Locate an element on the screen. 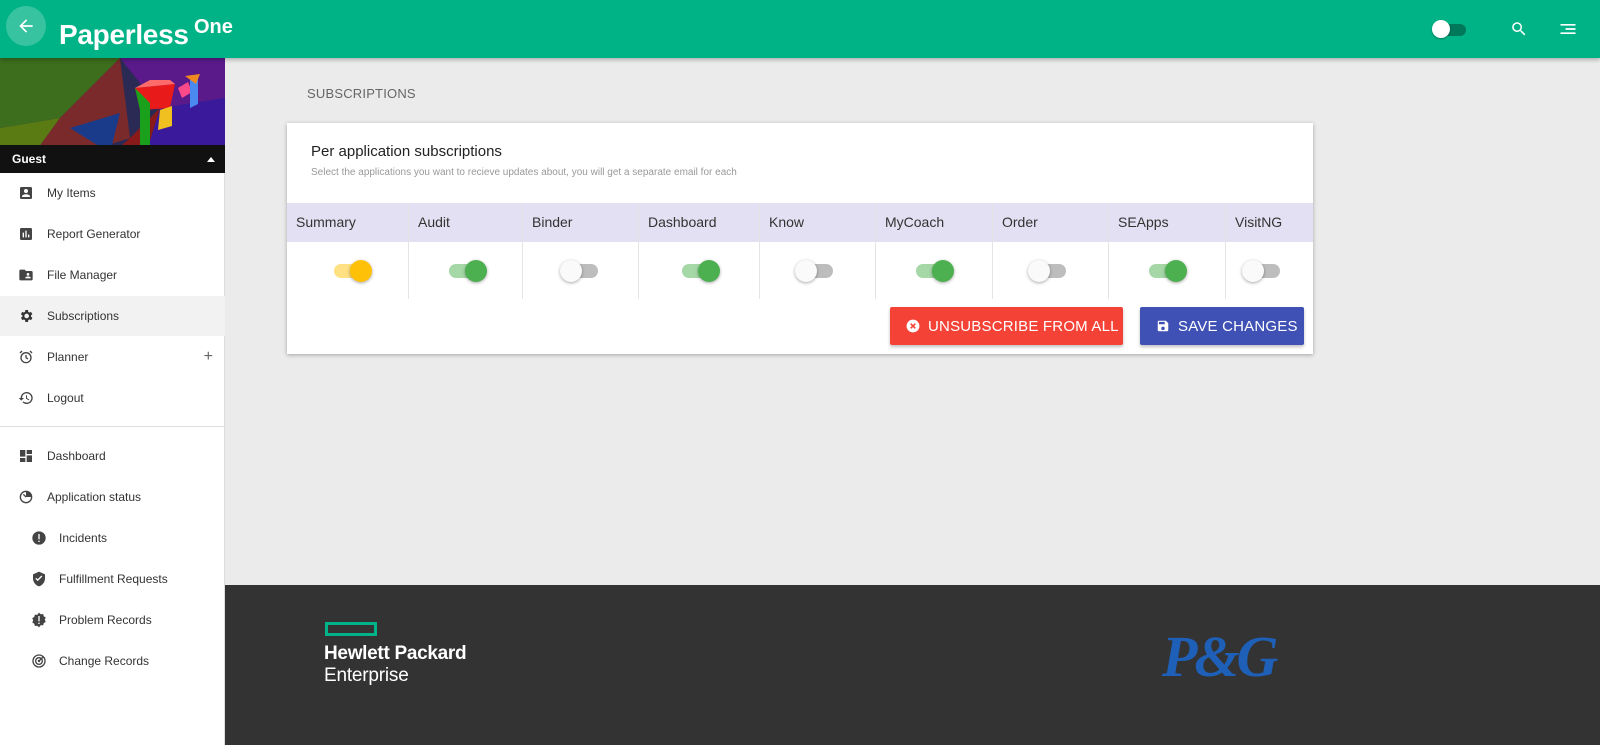 The width and height of the screenshot is (1600, 745). save-changes-label: SAVE CHANGES is located at coordinates (1238, 326).